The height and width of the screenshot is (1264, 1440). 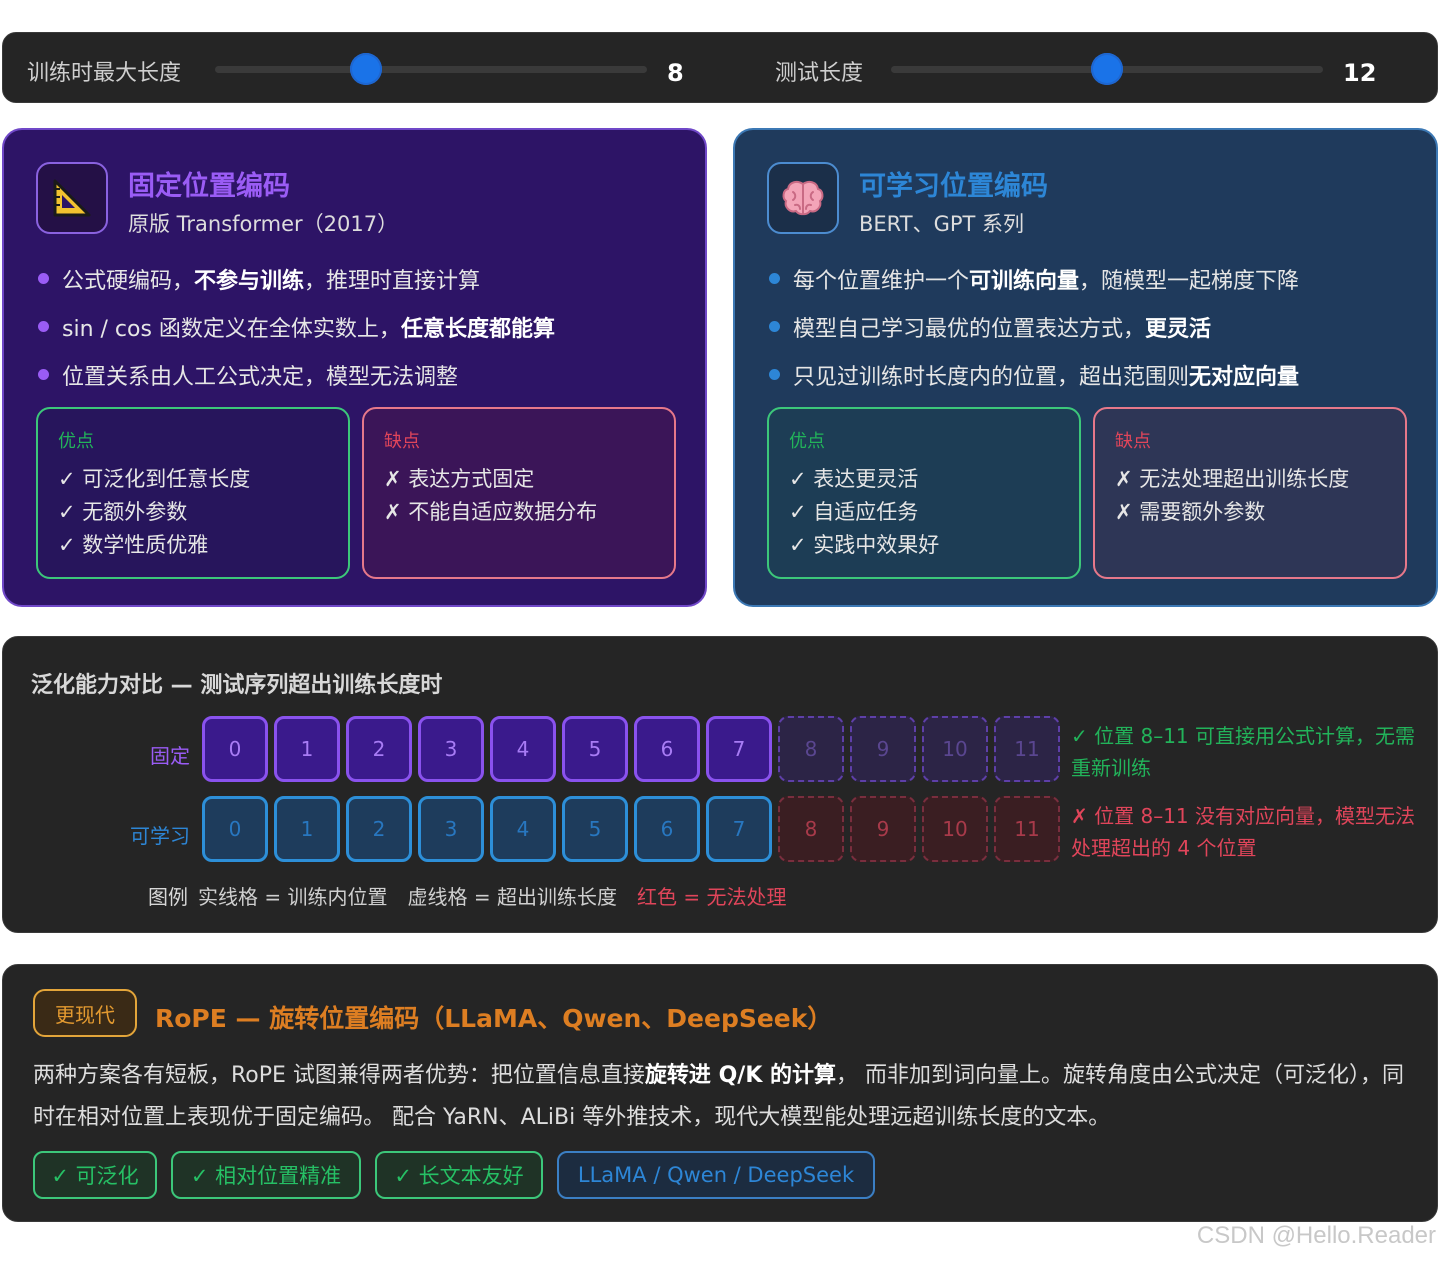 What do you see at coordinates (595, 829) in the screenshot?
I see `learn-position-cell: 5` at bounding box center [595, 829].